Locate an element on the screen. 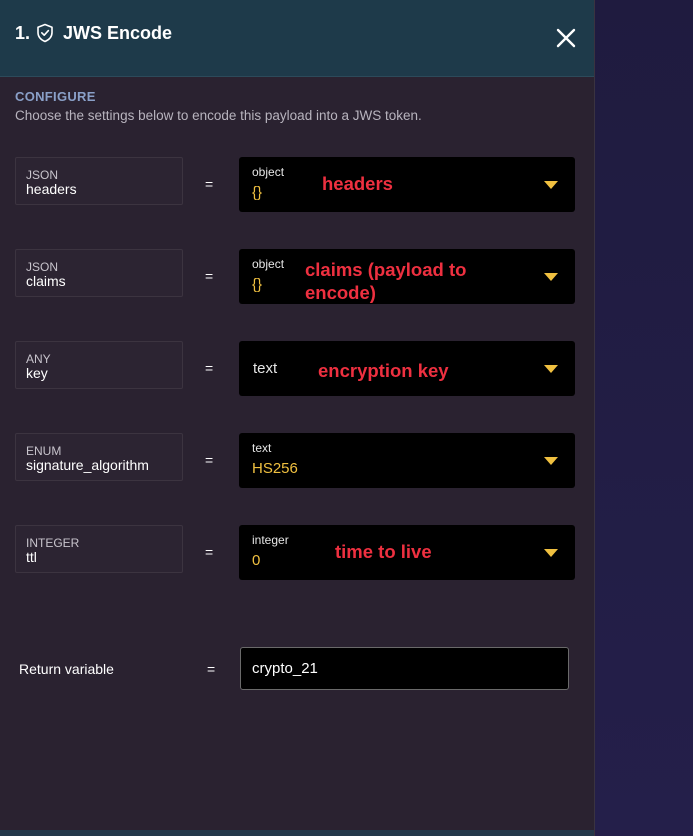 The width and height of the screenshot is (693, 836). annotation-ttl: time to live is located at coordinates (383, 551).